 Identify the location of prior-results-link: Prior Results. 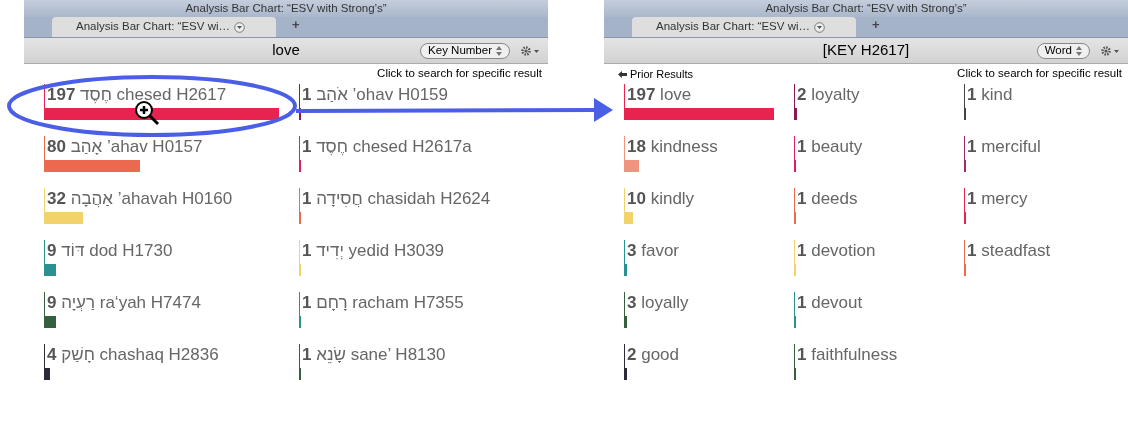
(655, 74).